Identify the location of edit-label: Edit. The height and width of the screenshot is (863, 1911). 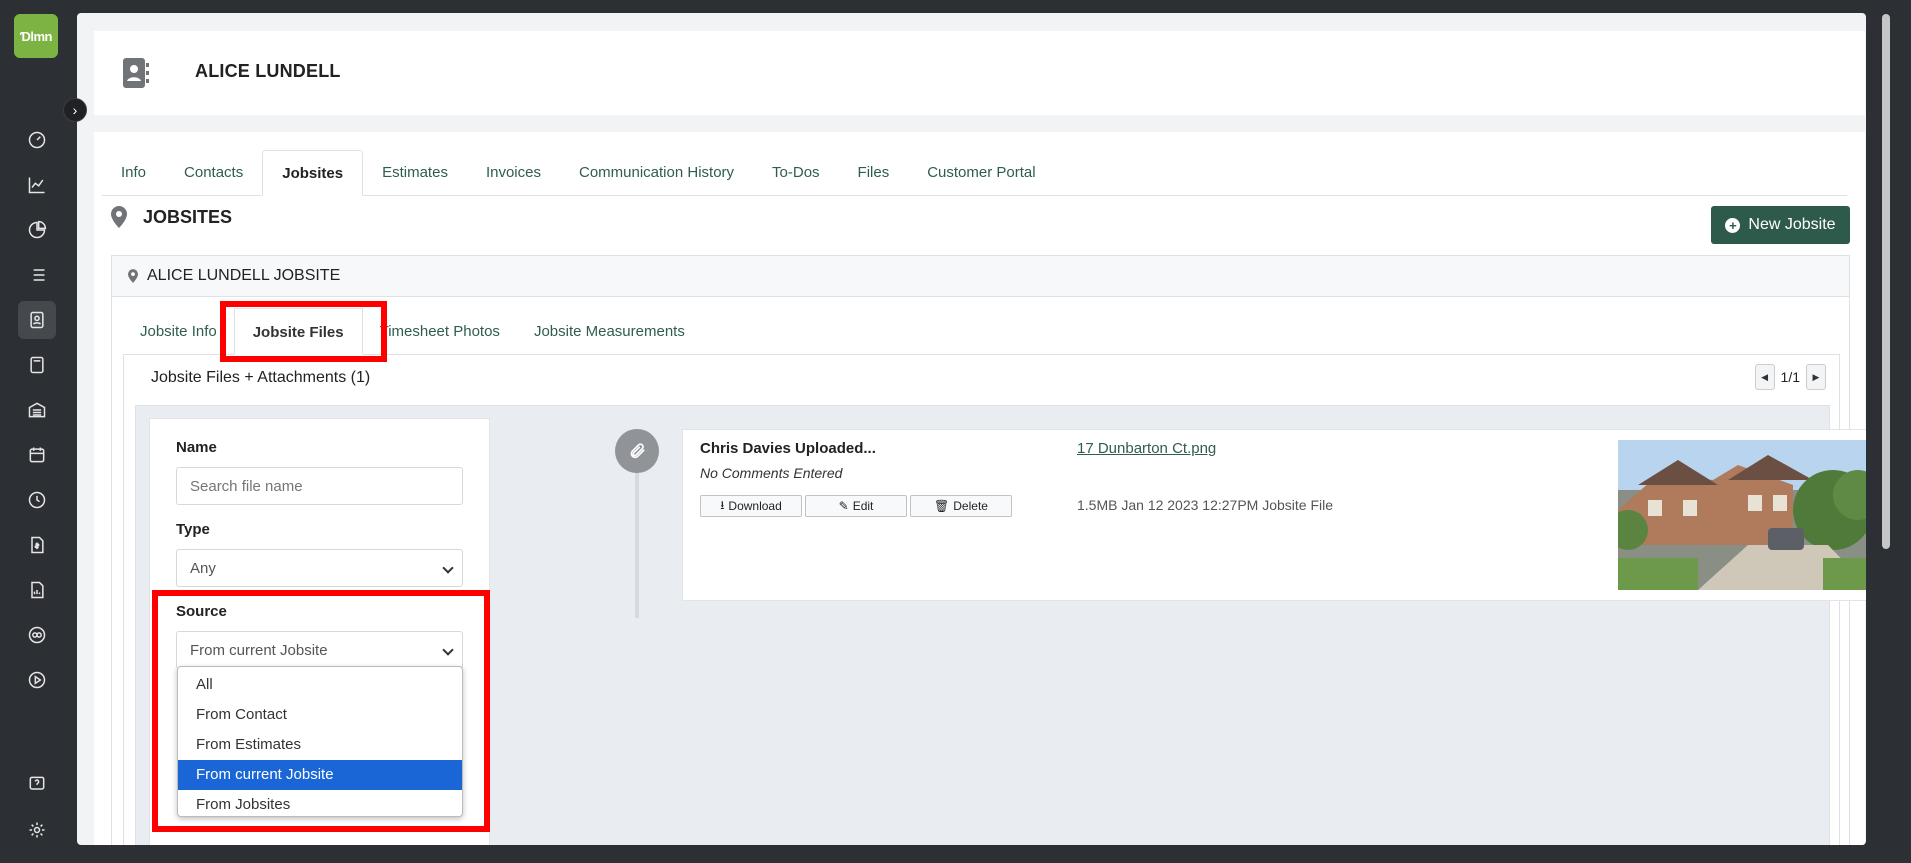
(863, 506).